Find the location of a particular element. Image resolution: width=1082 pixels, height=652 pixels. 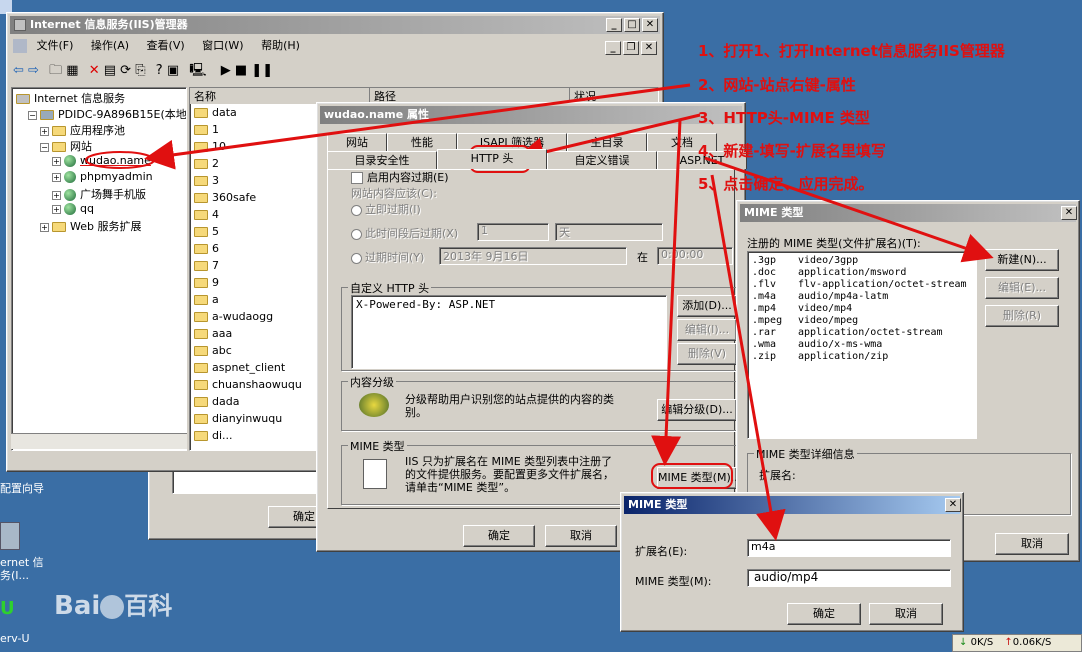

arrow-step5 is located at coordinates (748, 357).